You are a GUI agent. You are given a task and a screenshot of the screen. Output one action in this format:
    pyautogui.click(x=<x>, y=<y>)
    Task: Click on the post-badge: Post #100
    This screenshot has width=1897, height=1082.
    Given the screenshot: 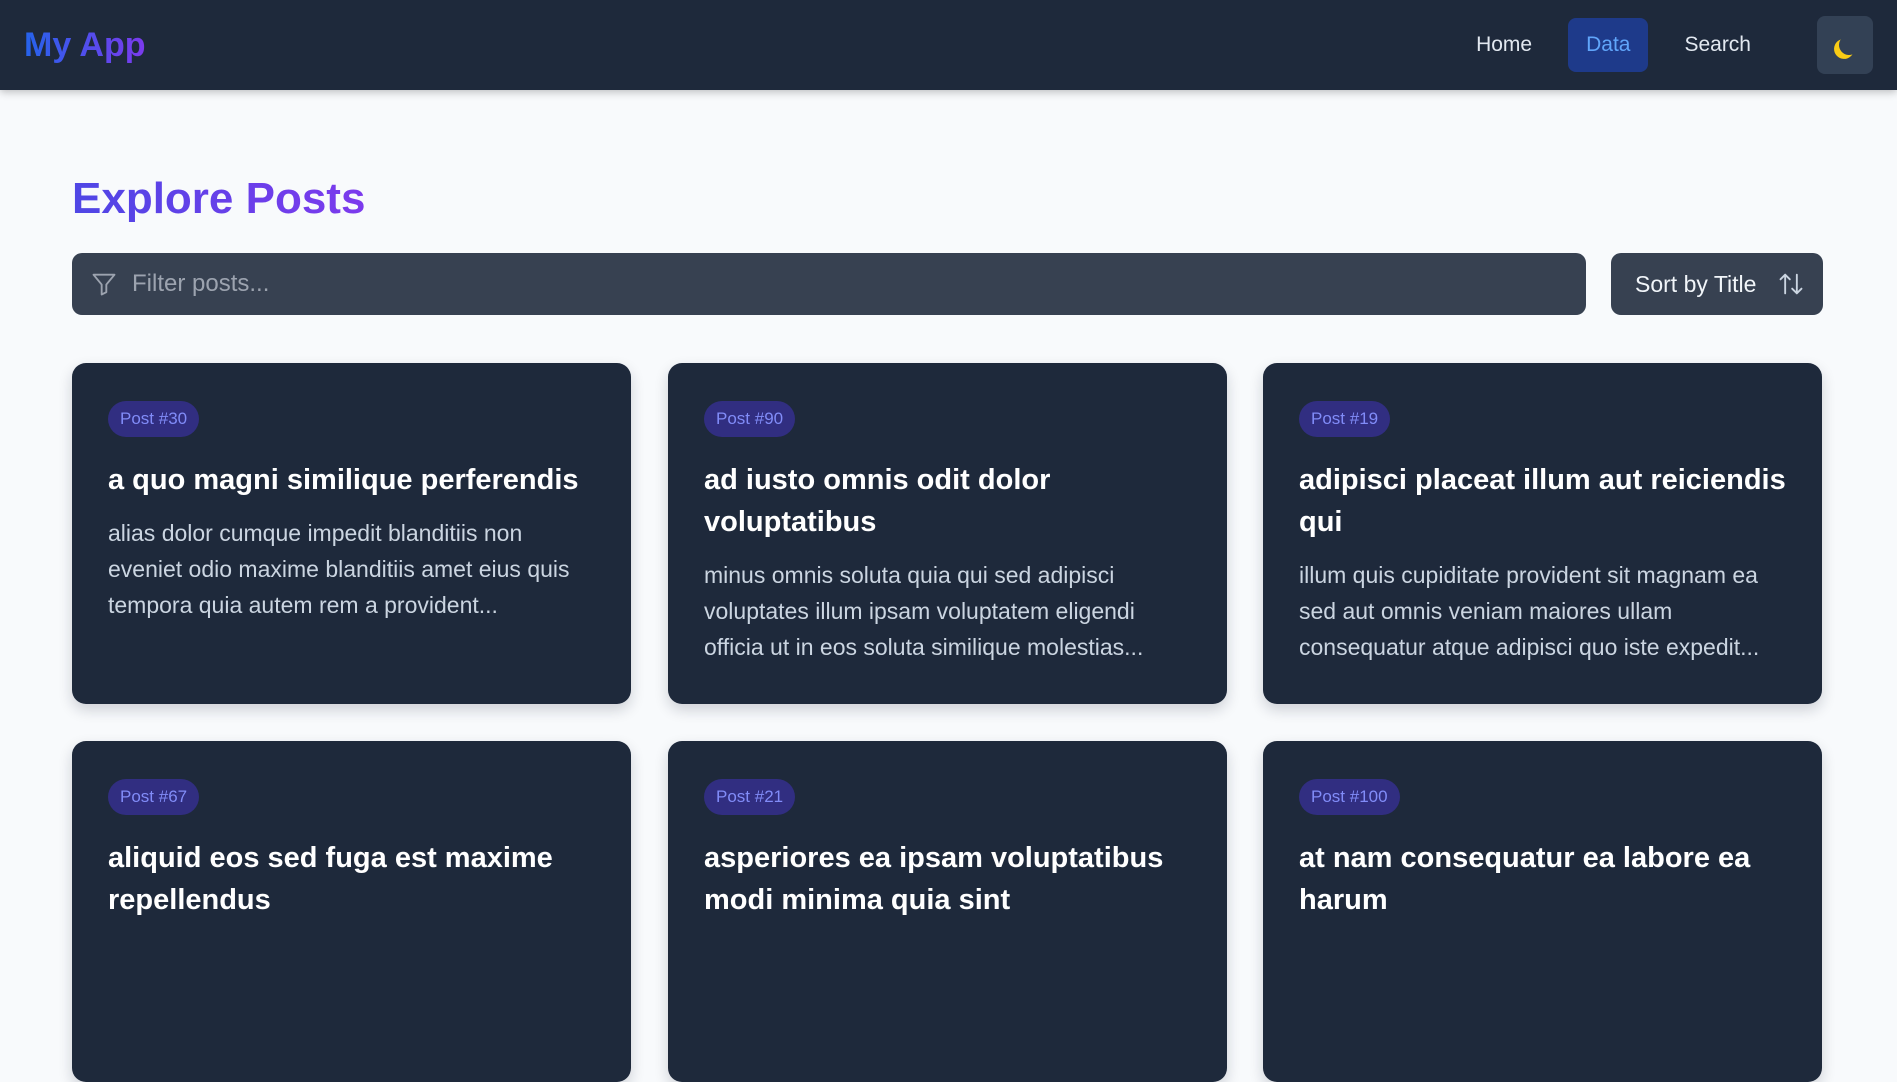 What is the action you would take?
    pyautogui.click(x=1349, y=797)
    